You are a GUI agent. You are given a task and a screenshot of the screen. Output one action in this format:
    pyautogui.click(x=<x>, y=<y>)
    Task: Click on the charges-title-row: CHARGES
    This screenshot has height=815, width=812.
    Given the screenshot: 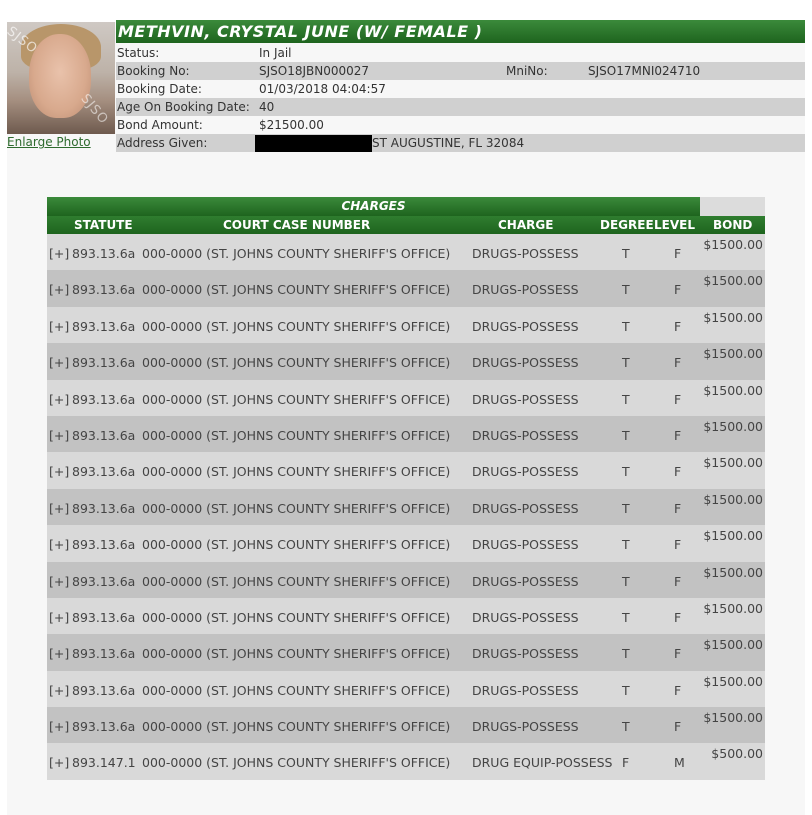 What is the action you would take?
    pyautogui.click(x=406, y=206)
    